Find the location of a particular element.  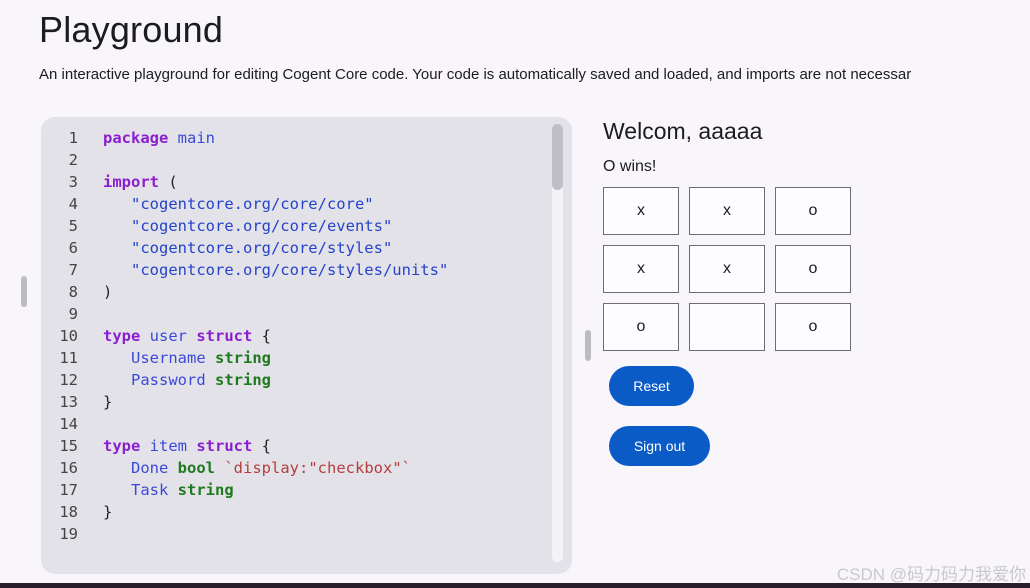

watermark: CSDN @码力码力我爱你 is located at coordinates (931, 574).